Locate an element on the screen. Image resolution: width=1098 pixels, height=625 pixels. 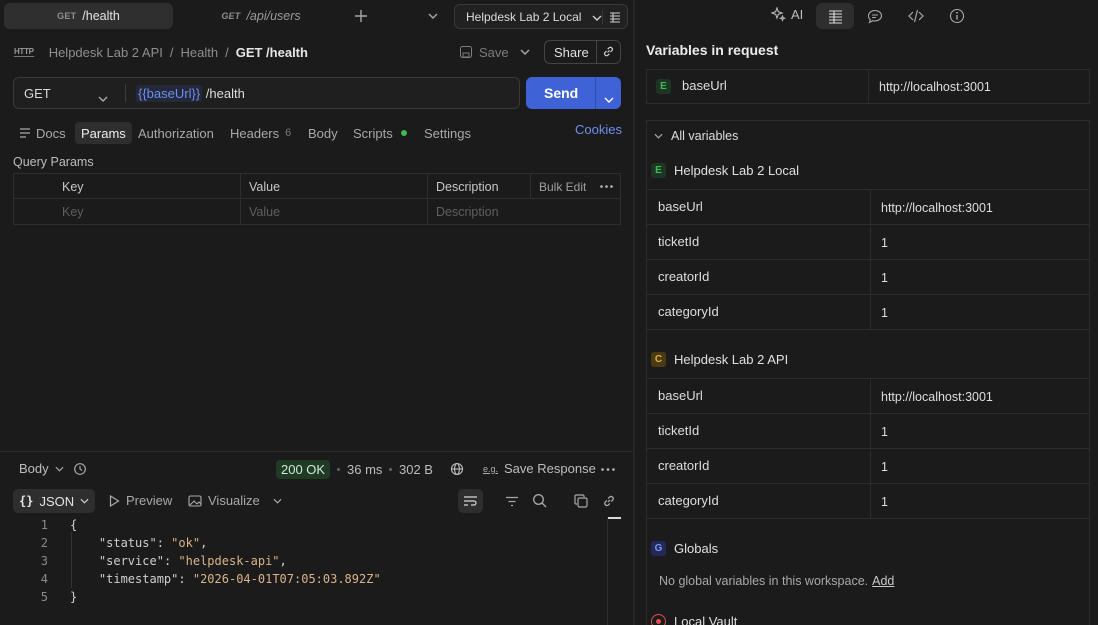
variable-name: categoryId is located at coordinates (688, 311).